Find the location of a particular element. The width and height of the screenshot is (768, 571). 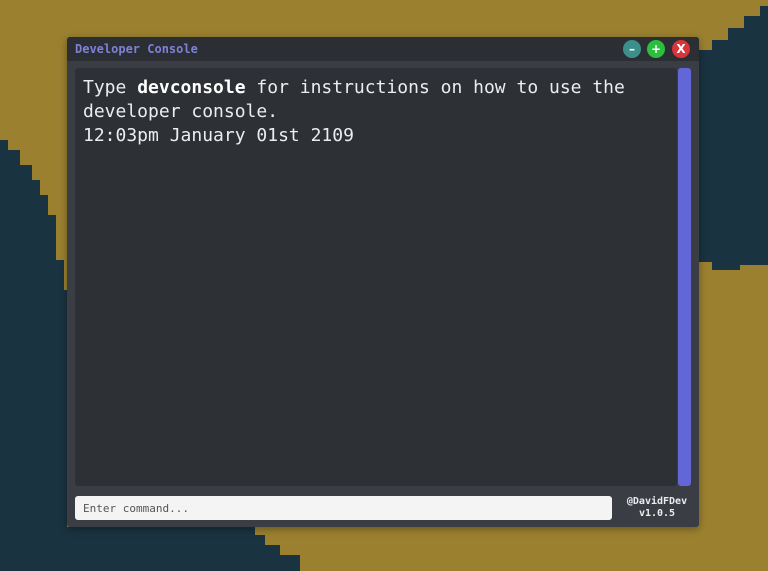

output-keyword: devconsole is located at coordinates (191, 87).